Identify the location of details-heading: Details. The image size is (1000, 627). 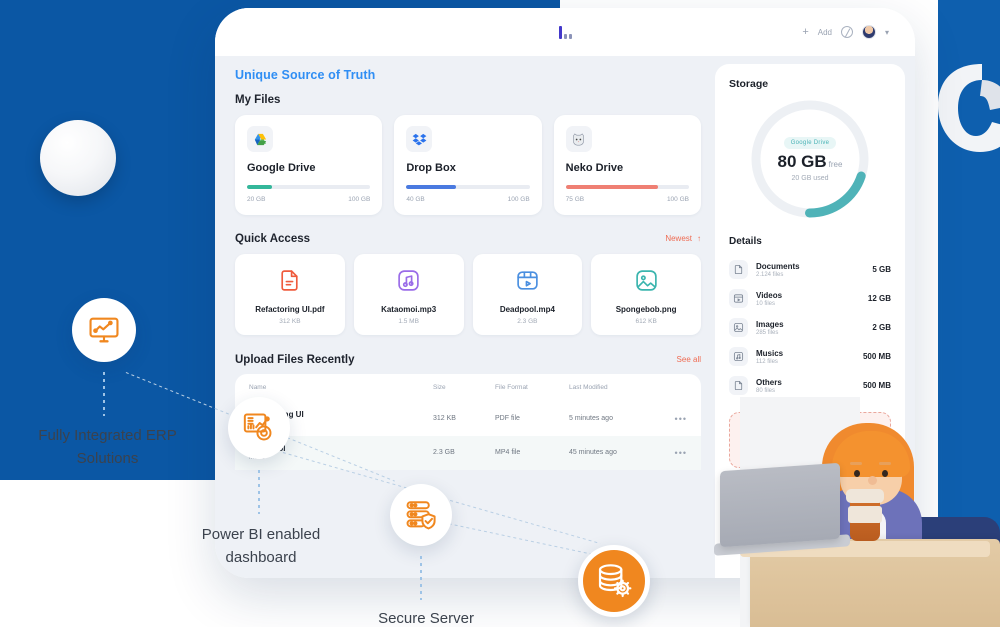
(745, 241).